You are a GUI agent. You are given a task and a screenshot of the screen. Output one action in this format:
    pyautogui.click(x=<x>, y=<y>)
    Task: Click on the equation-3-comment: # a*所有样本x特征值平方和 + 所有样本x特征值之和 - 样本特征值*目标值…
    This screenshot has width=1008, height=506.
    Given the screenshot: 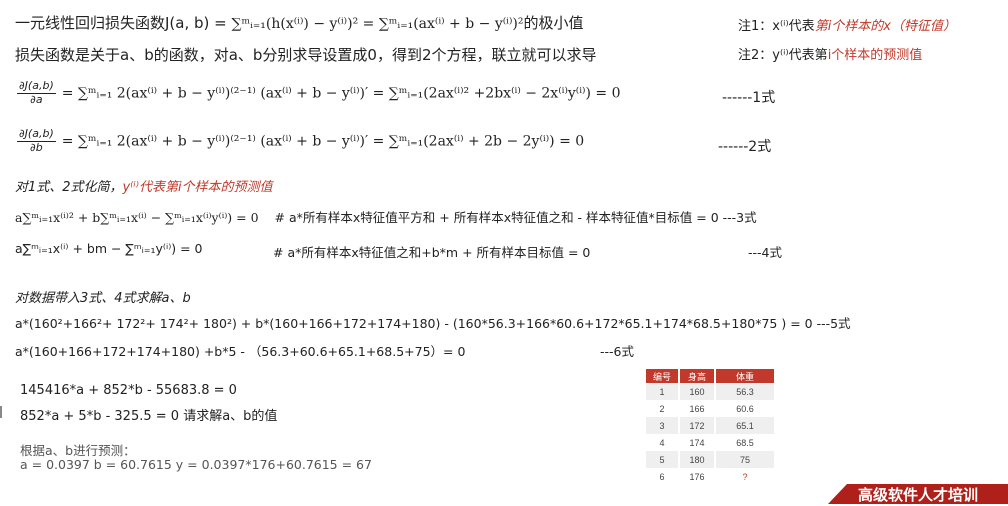 What is the action you would take?
    pyautogui.click(x=515, y=217)
    